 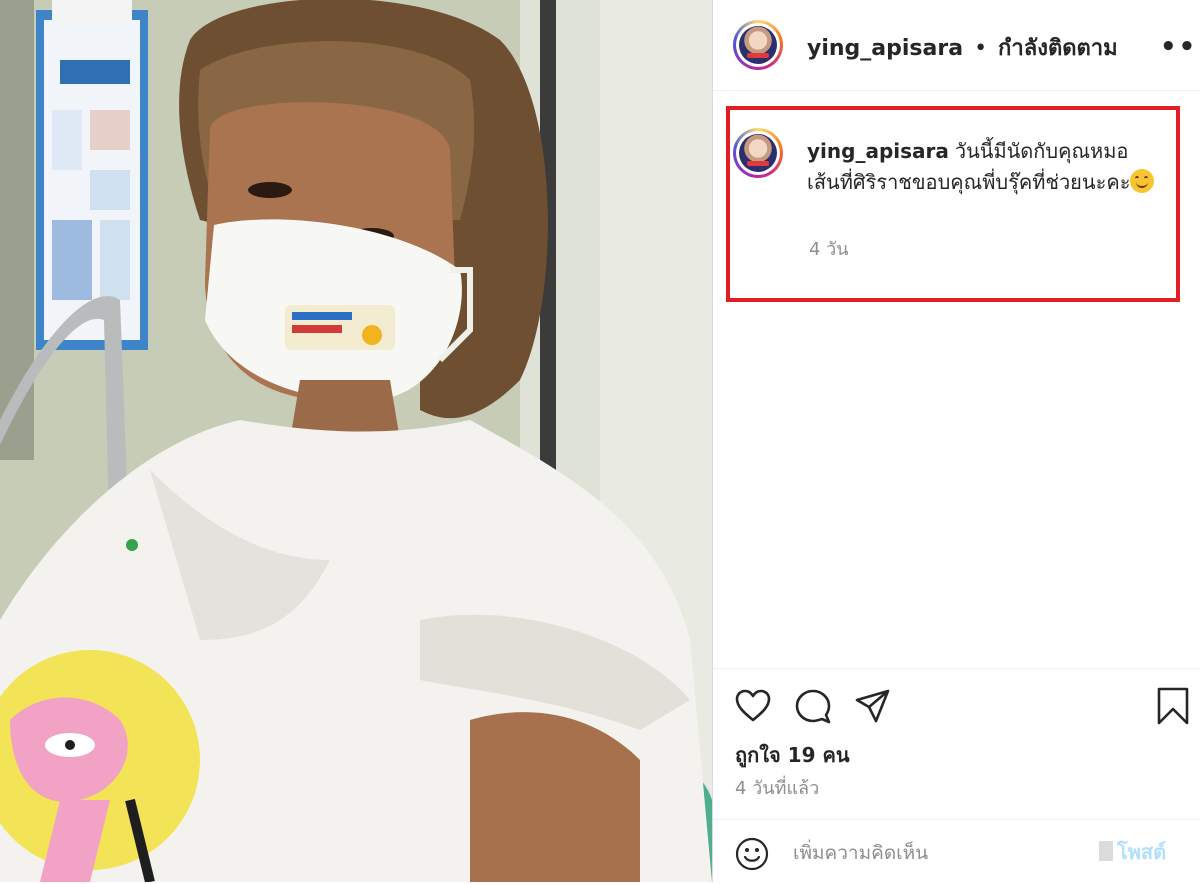 I want to click on smiley-icon, so click(x=752, y=856).